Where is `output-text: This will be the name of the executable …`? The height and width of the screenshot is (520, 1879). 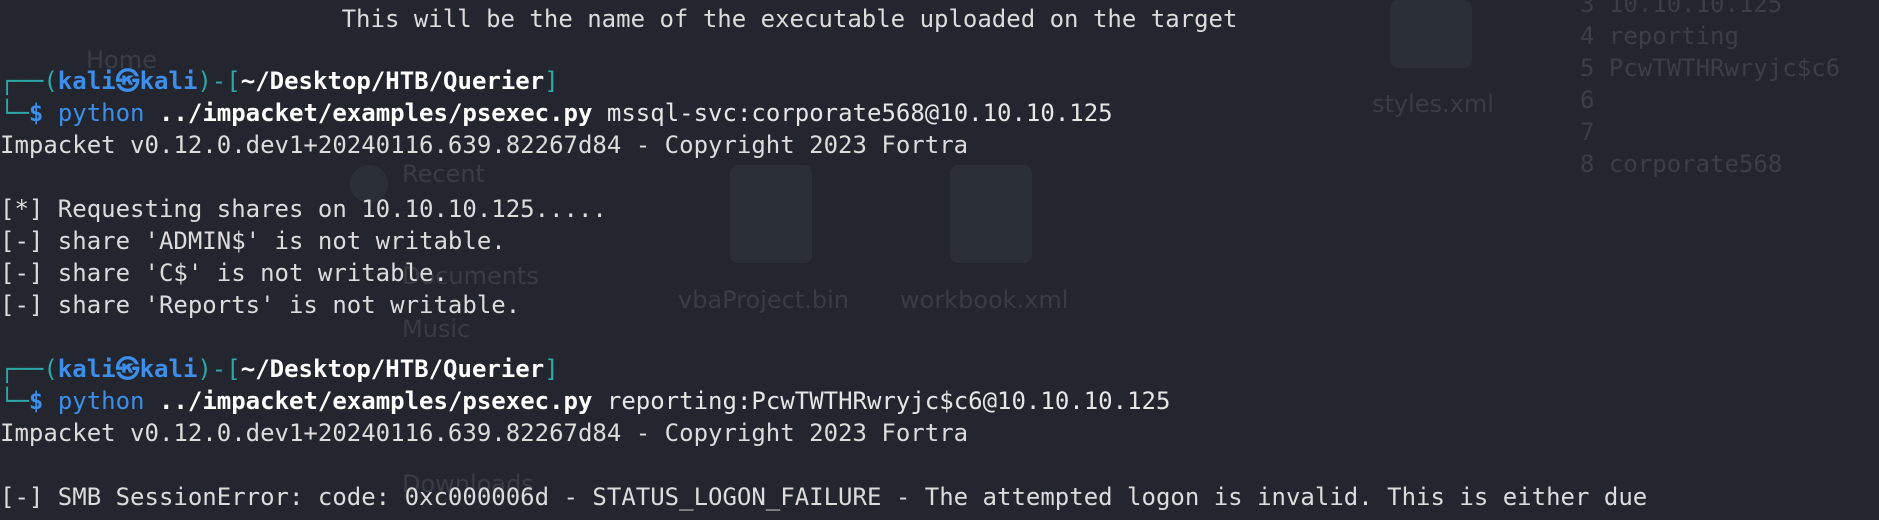
output-text: This will be the name of the executable … is located at coordinates (732, 19).